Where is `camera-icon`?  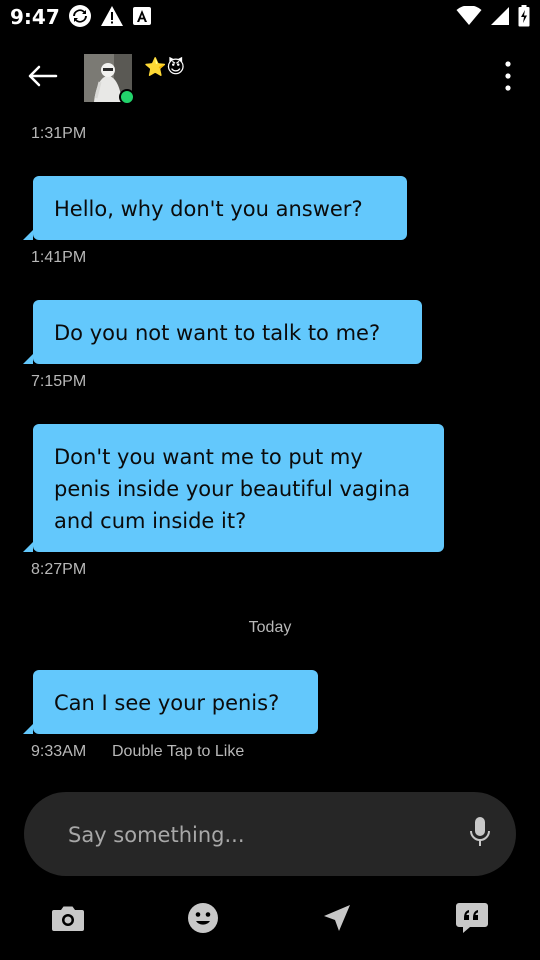
camera-icon is located at coordinates (68, 920).